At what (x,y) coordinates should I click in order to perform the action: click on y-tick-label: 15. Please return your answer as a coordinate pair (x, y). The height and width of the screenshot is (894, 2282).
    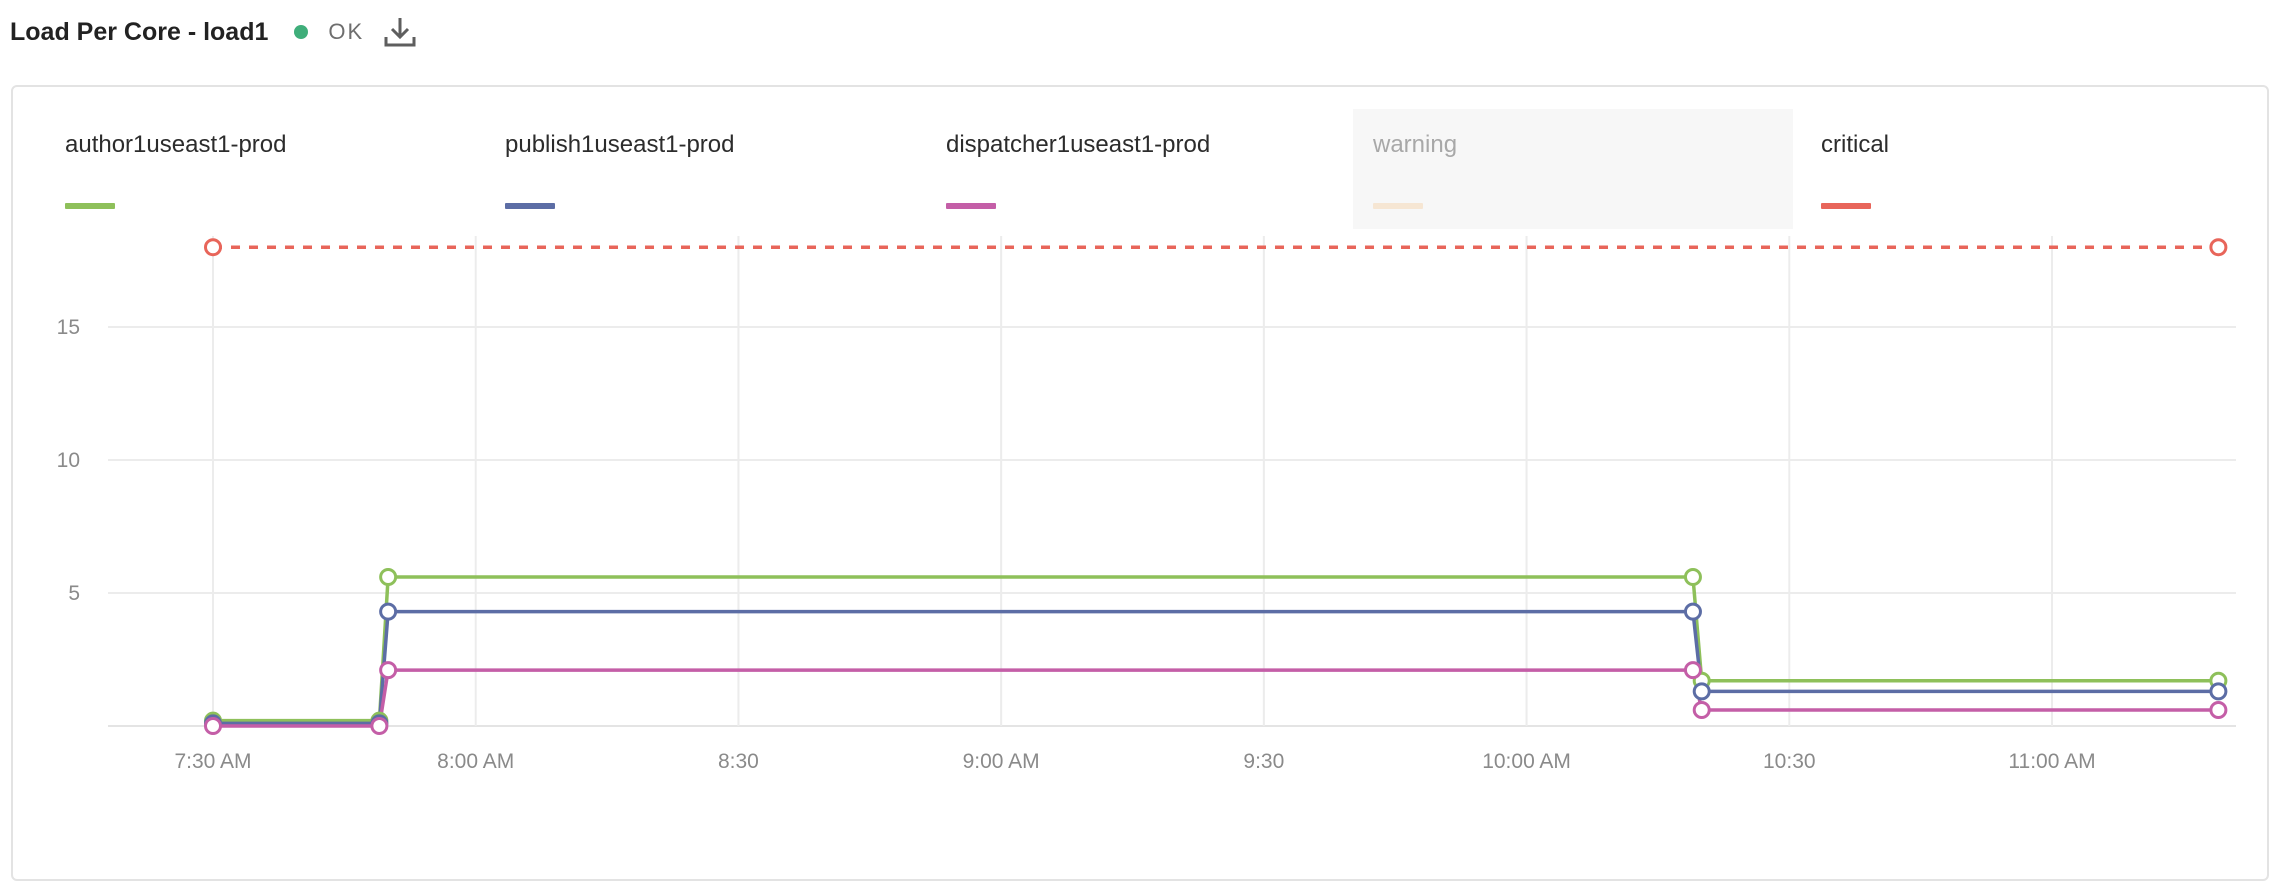
    Looking at the image, I should click on (68, 327).